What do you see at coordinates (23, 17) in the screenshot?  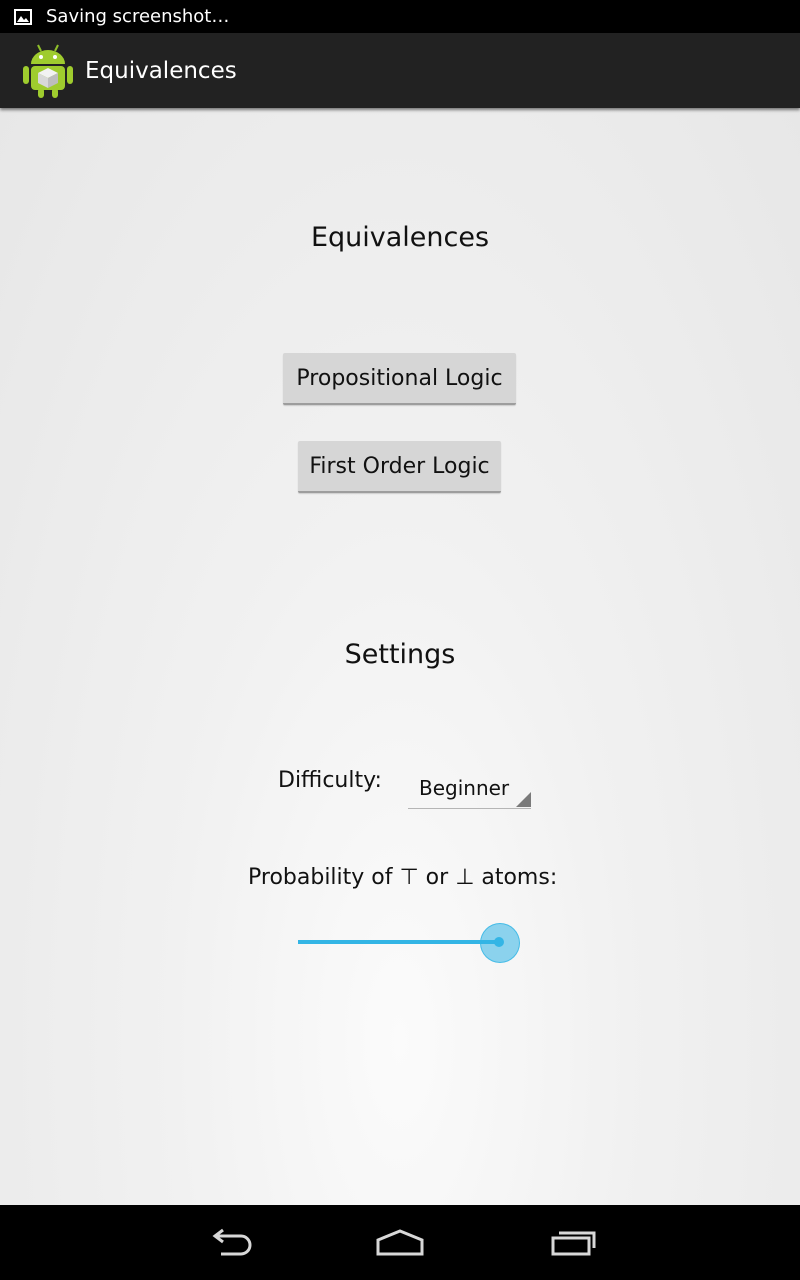 I see `image-icon` at bounding box center [23, 17].